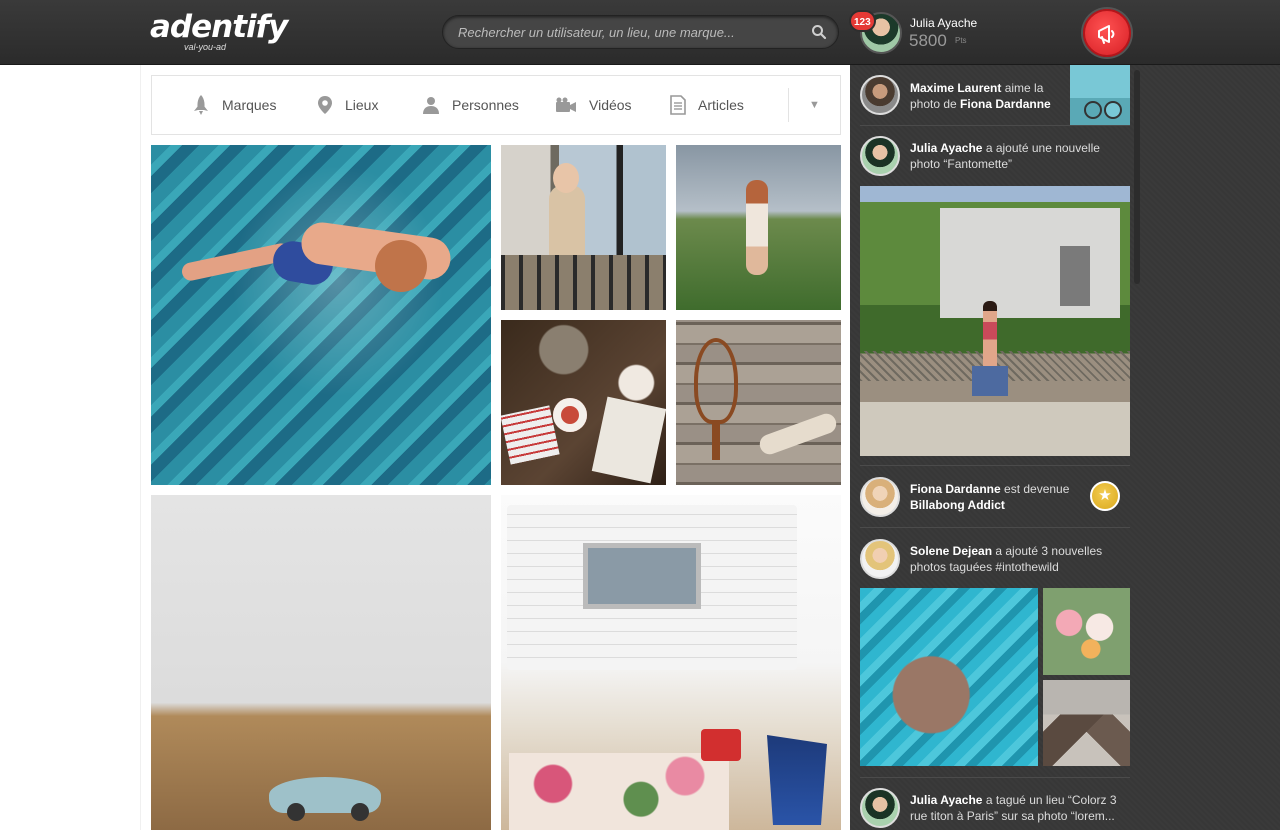 The width and height of the screenshot is (1280, 830). Describe the element at coordinates (201, 105) in the screenshot. I see `rocket-icon` at that location.